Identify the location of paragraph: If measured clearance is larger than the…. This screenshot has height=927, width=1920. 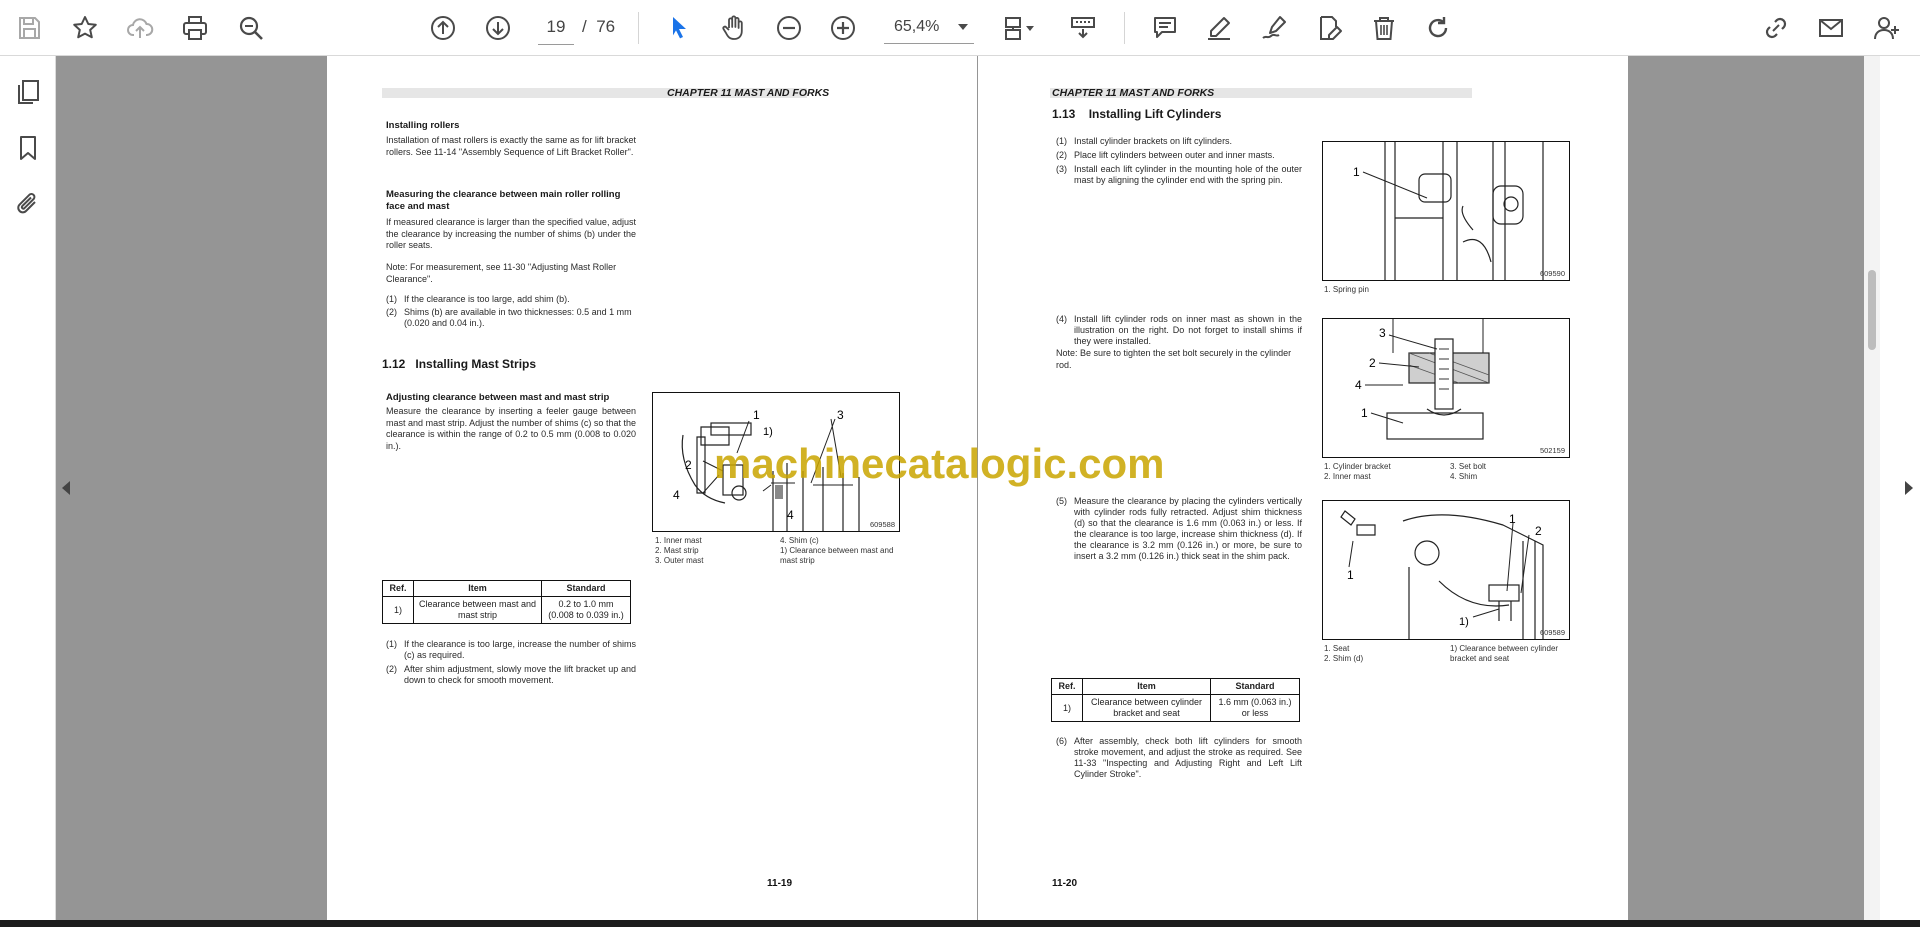
(511, 233).